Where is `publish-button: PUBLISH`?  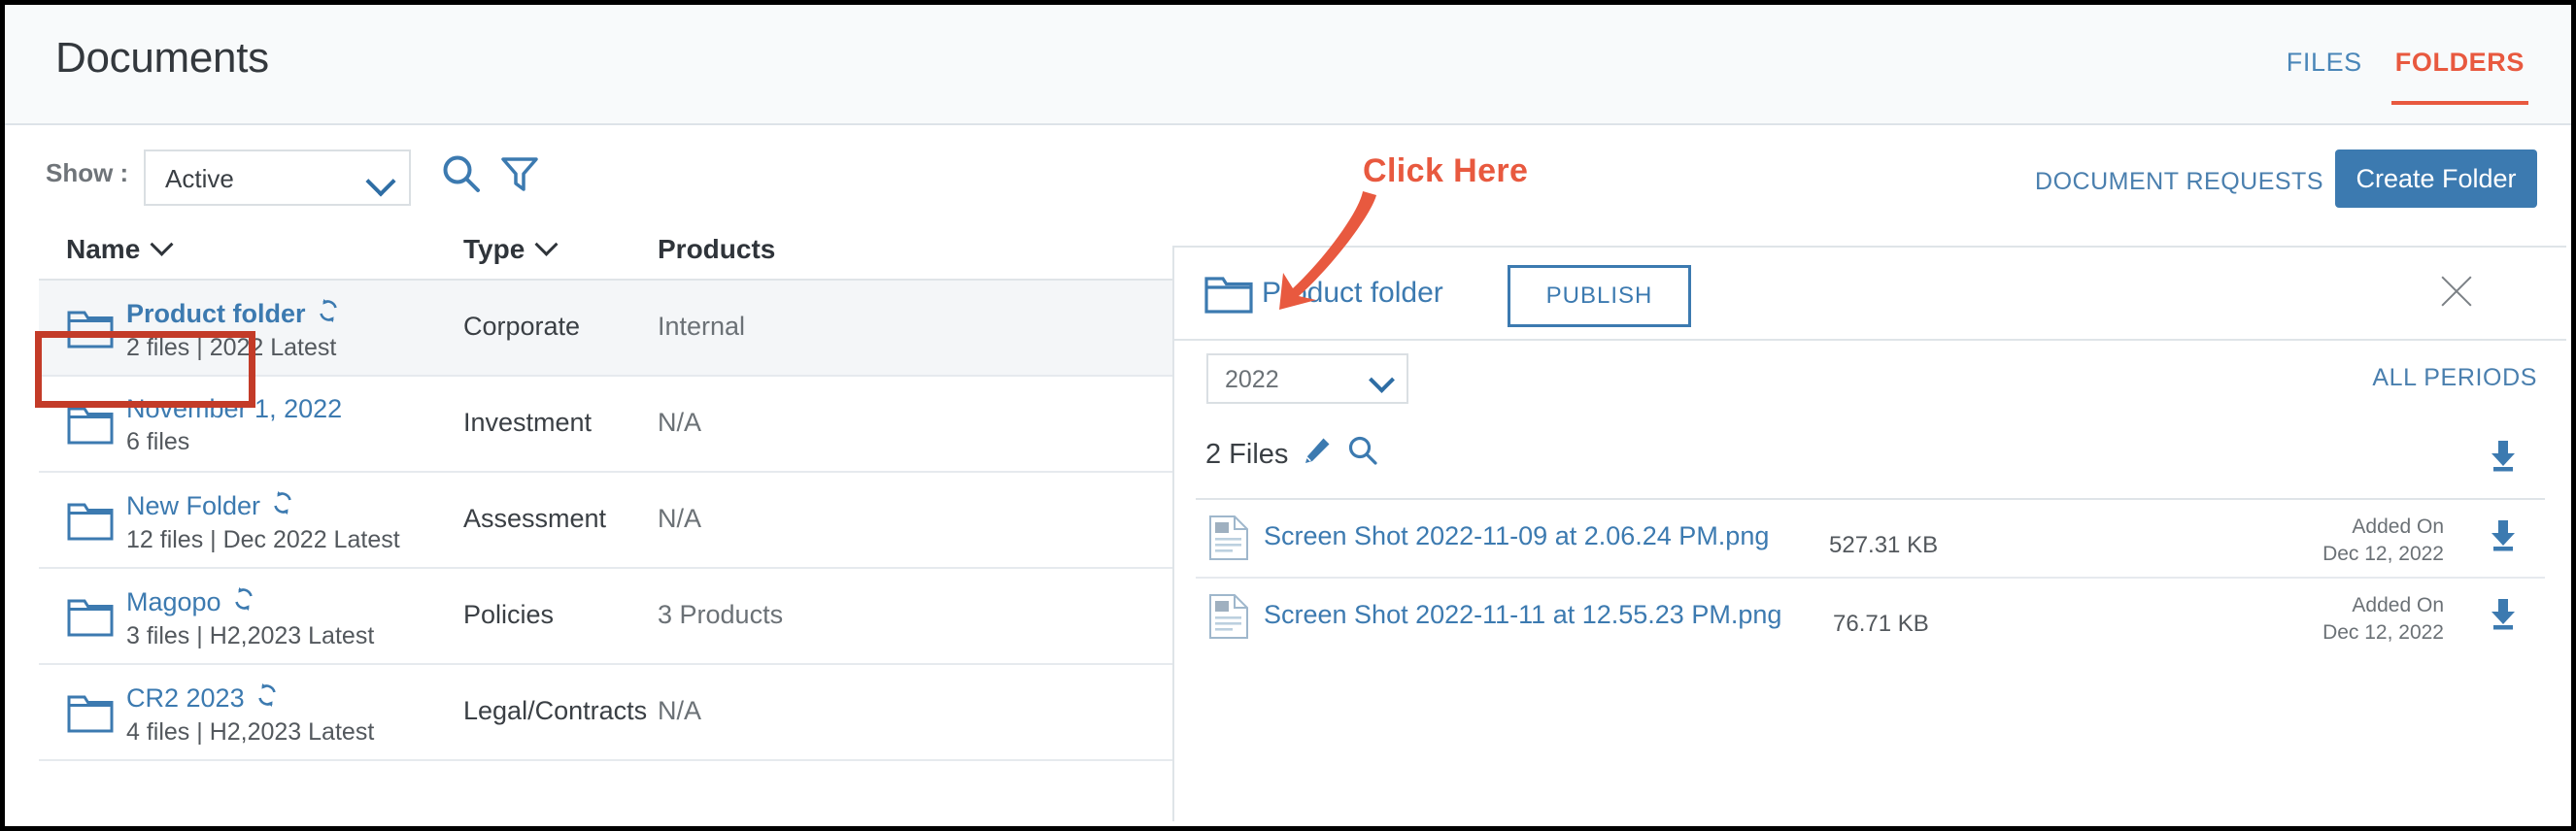
publish-button: PUBLISH is located at coordinates (1599, 296).